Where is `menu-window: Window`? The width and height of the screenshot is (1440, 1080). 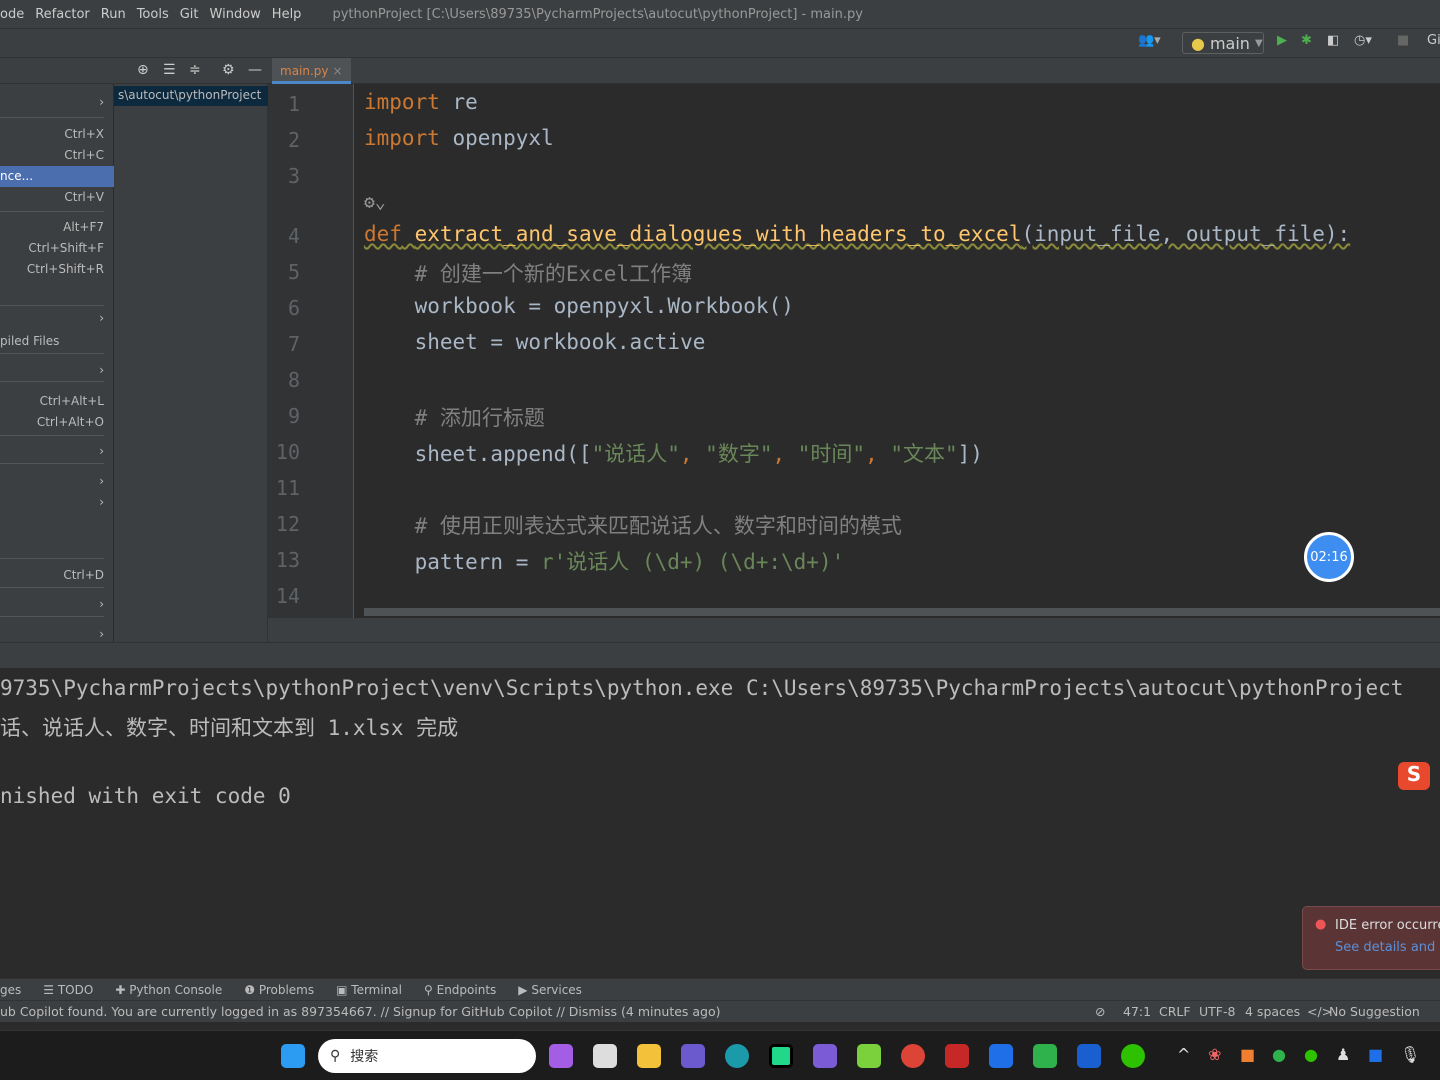 menu-window: Window is located at coordinates (235, 14).